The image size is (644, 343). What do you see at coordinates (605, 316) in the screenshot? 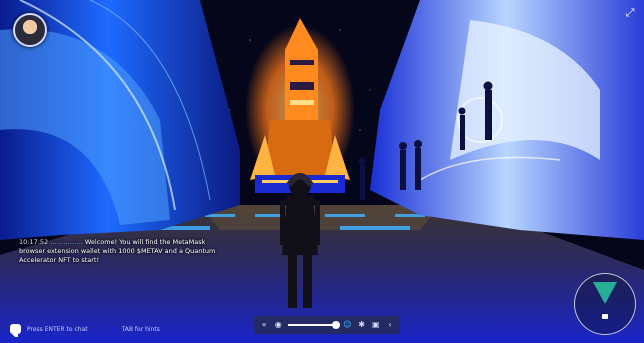
I see `player-marker-icon` at bounding box center [605, 316].